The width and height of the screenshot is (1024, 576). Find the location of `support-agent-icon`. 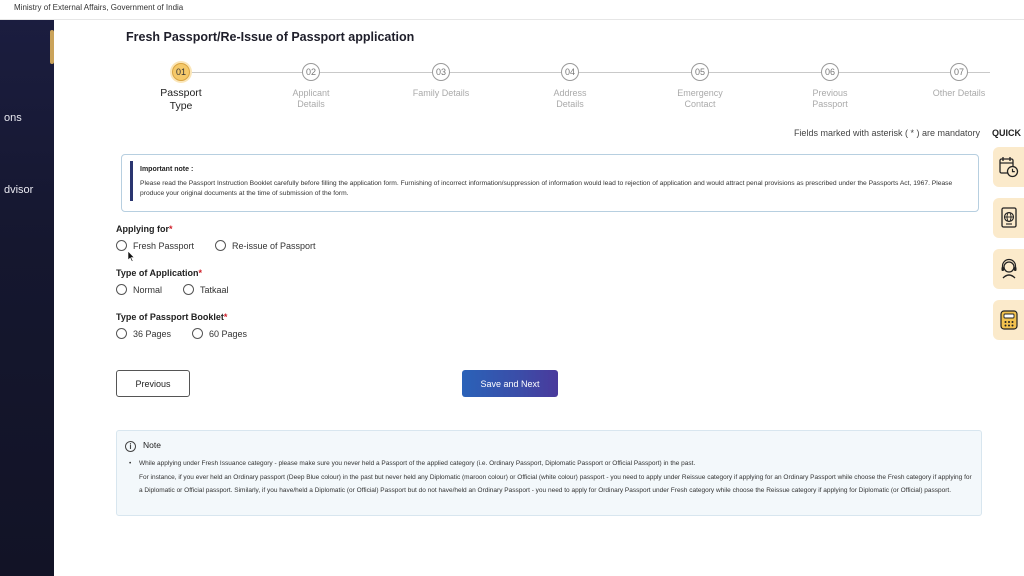

support-agent-icon is located at coordinates (1009, 268).